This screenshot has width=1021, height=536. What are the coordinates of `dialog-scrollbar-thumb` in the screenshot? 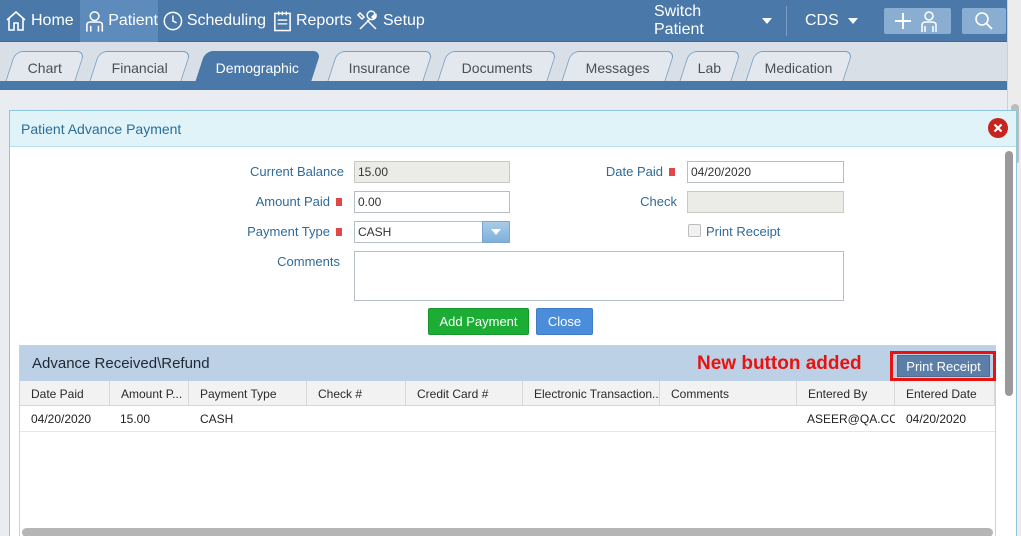 It's located at (1009, 273).